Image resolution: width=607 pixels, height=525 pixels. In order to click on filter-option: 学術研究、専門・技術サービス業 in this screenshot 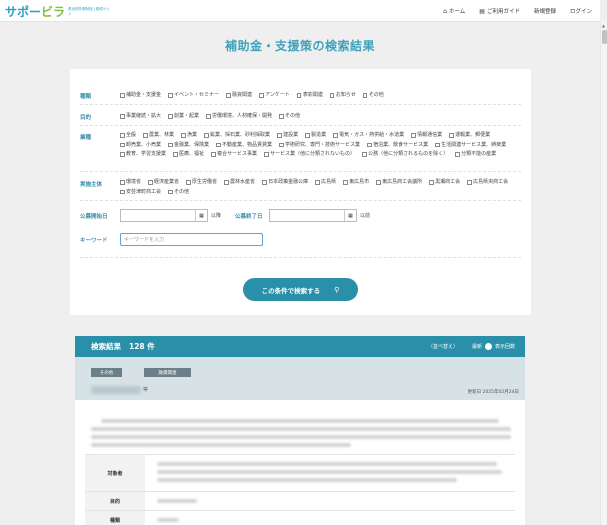, I will do `click(319, 145)`.